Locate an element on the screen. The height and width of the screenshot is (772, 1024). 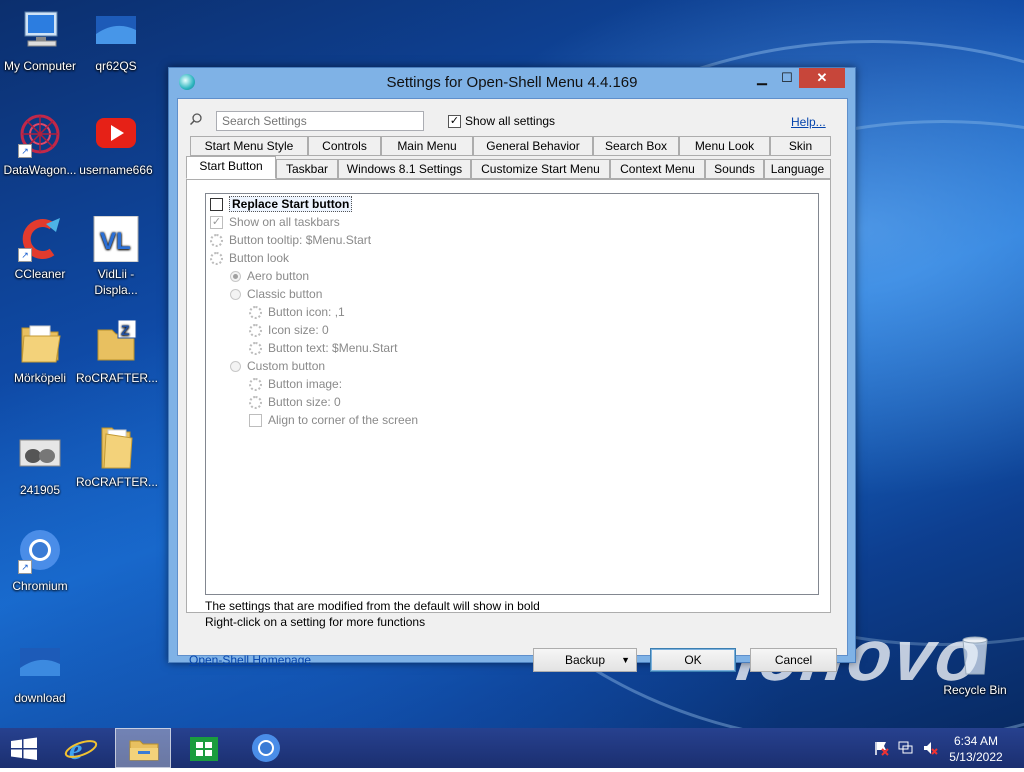
desktop-icon-qr62qs: qr62QS is located at coordinates (116, 41).